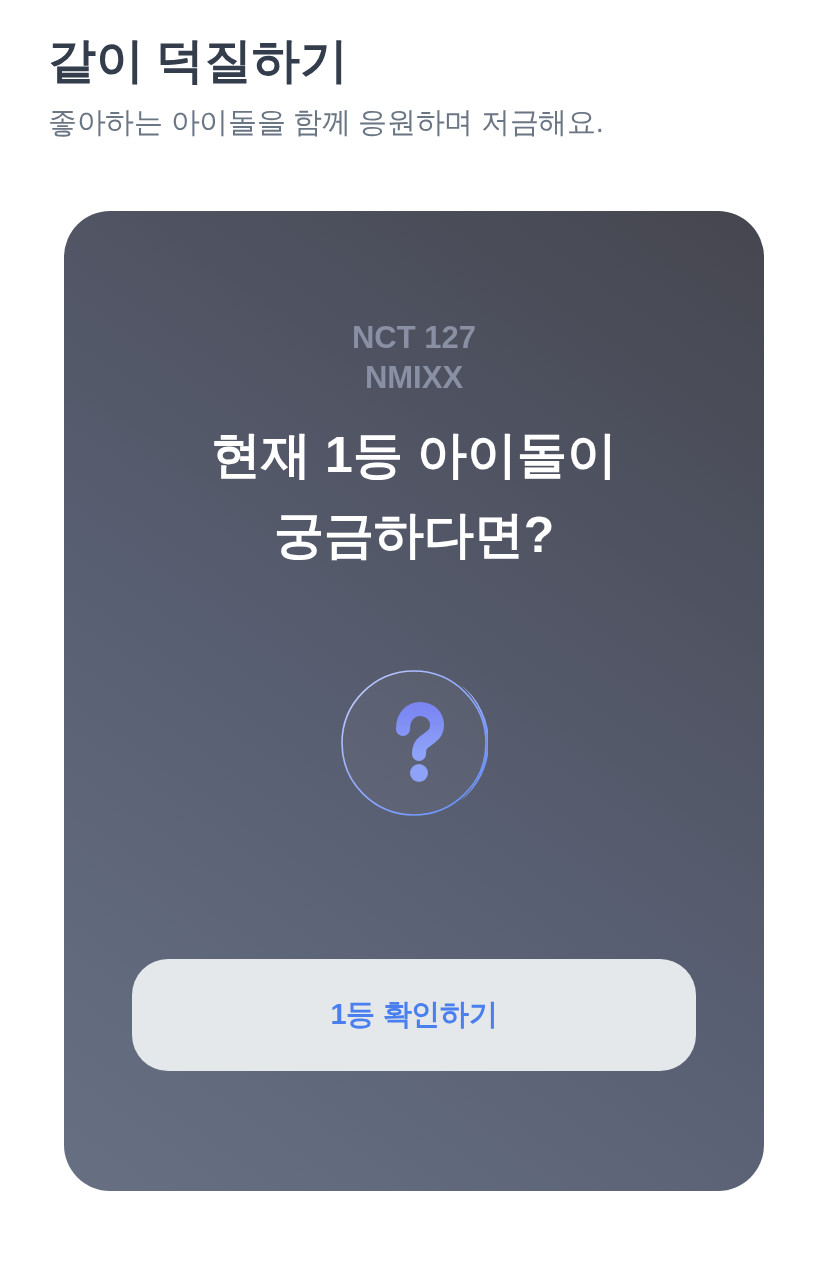 This screenshot has height=1287, width=828. What do you see at coordinates (414, 1015) in the screenshot?
I see `check-first-place-button: 1등 확인하기` at bounding box center [414, 1015].